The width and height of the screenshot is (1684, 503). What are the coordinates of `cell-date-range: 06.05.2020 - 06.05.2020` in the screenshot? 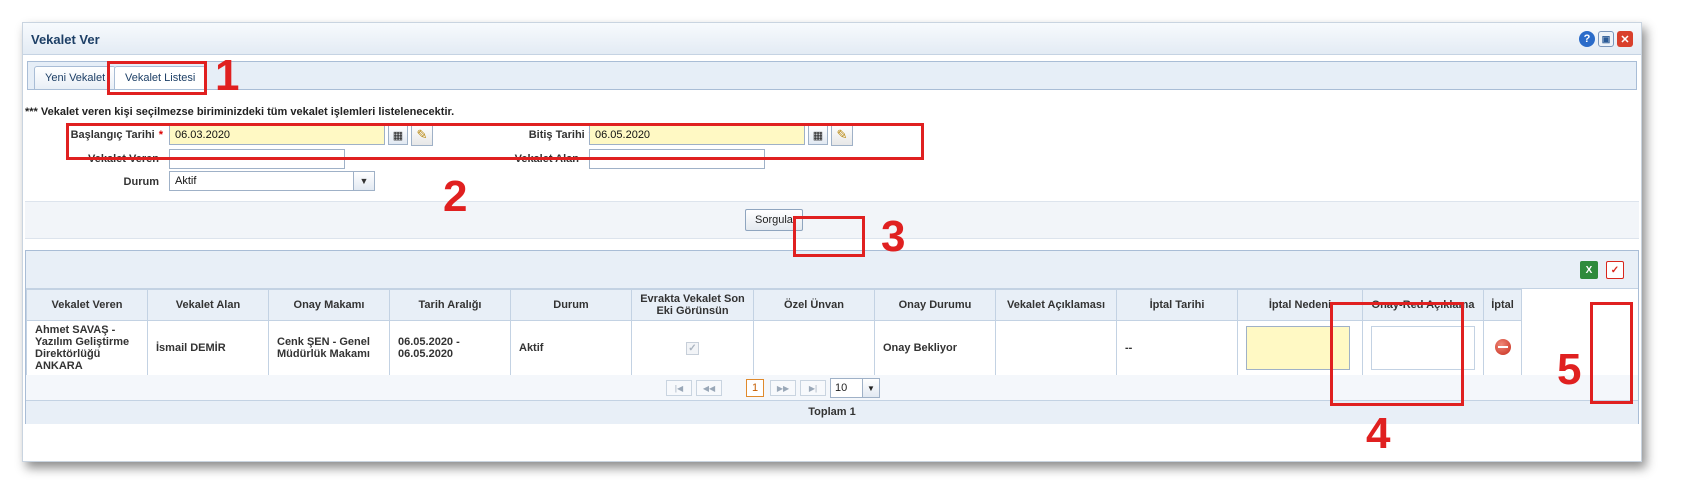 It's located at (450, 348).